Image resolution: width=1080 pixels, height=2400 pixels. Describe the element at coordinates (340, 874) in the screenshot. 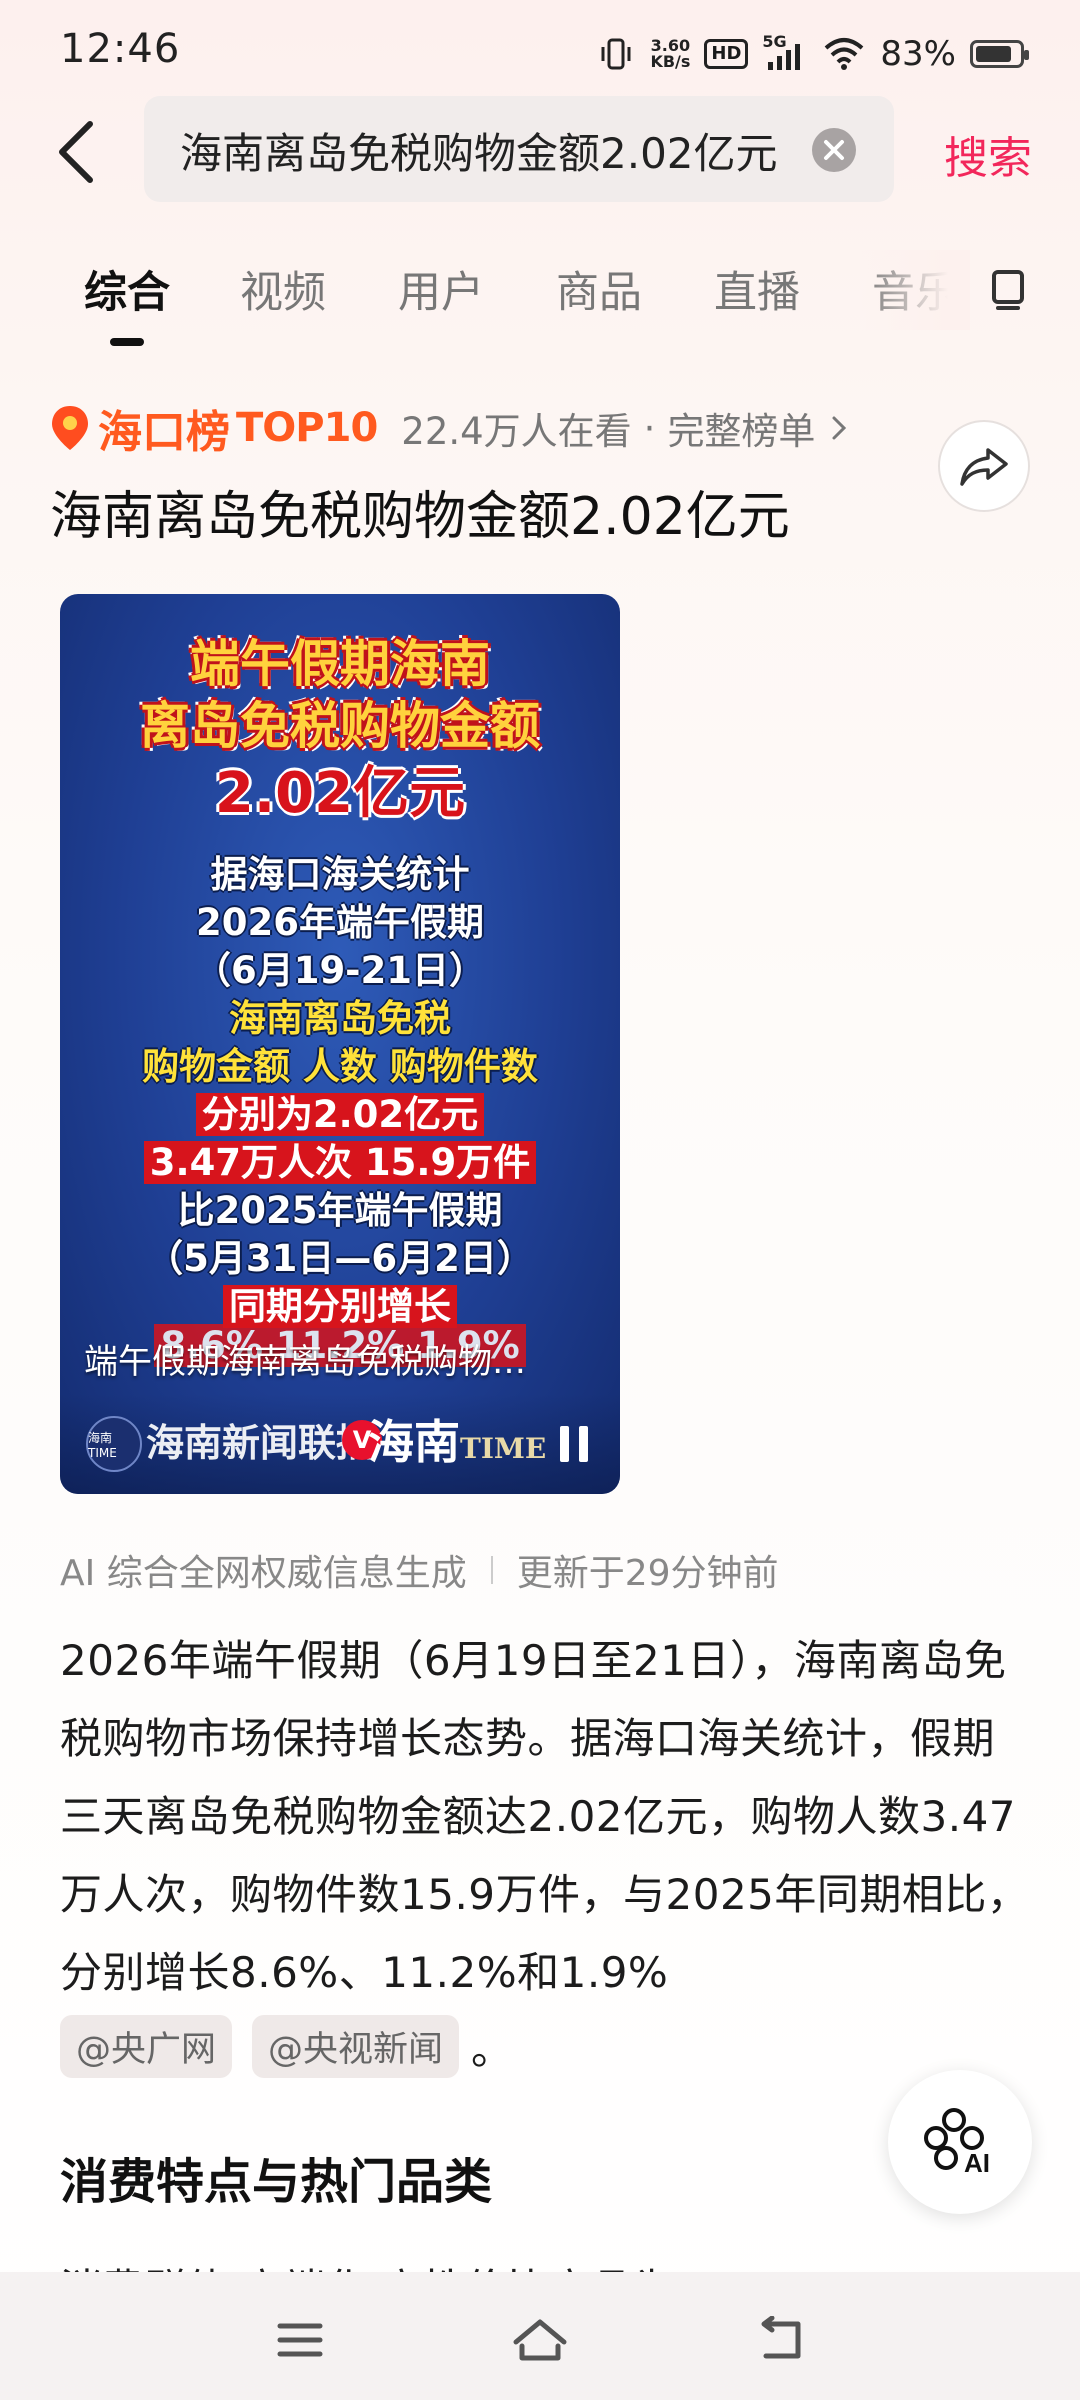

I see `video-line: 据海口海关统计` at that location.